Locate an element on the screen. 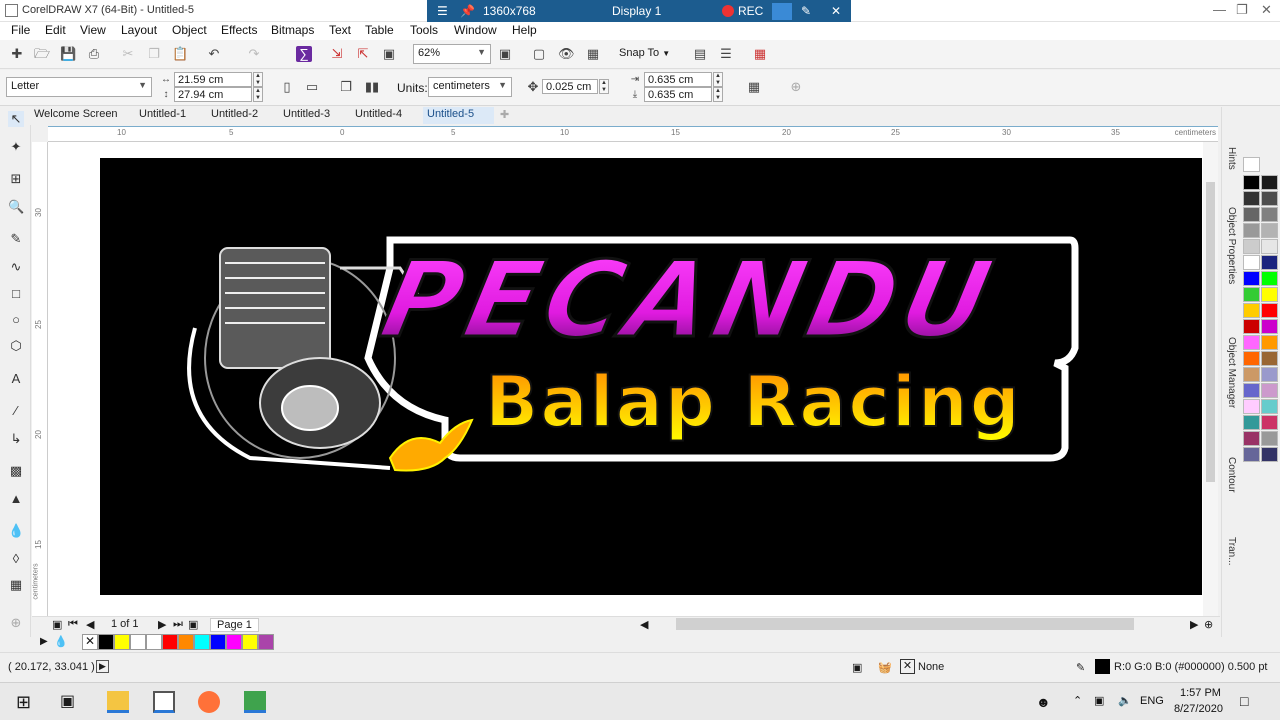 The width and height of the screenshot is (1280, 720). duplicate-x-field: 0.635 cm is located at coordinates (678, 79).